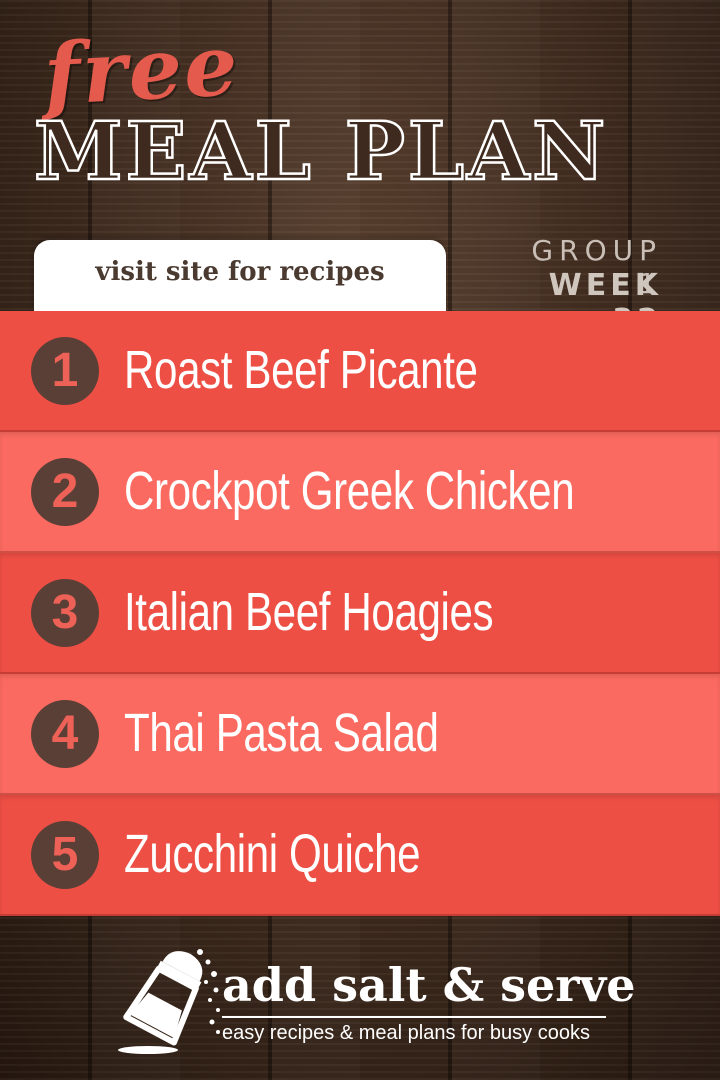  Describe the element at coordinates (414, 1017) in the screenshot. I see `brand-divider` at that location.